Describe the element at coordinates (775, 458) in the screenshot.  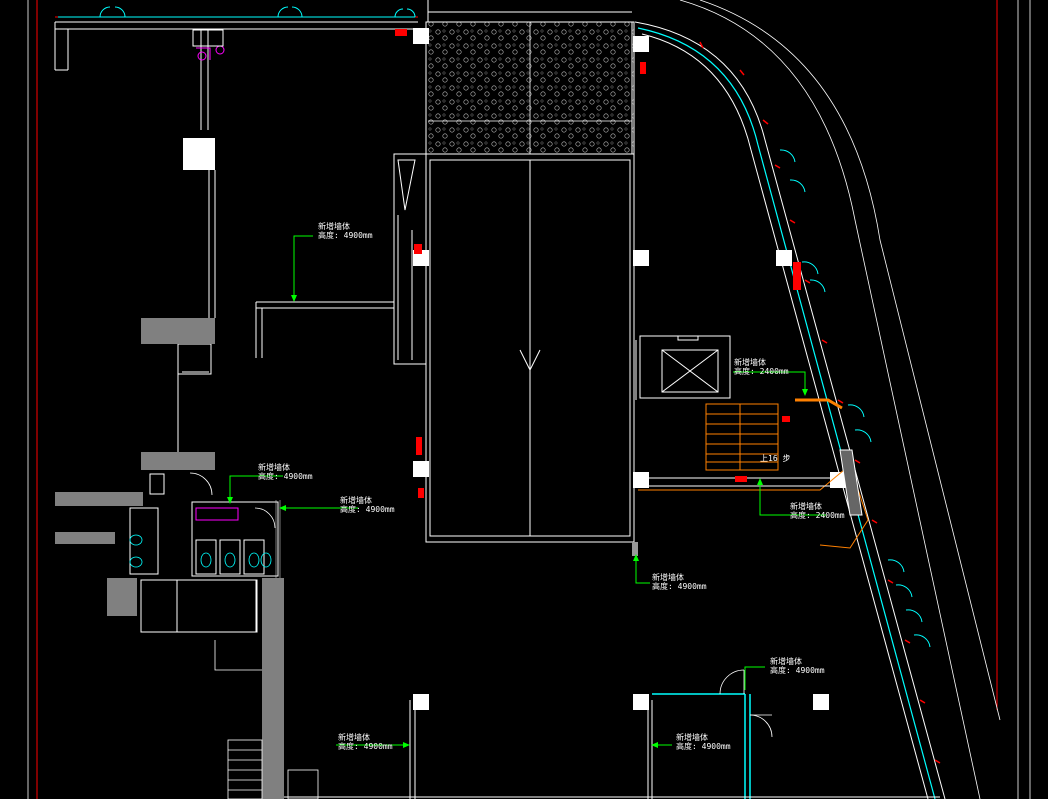
I see `stair-label: 上16 步` at that location.